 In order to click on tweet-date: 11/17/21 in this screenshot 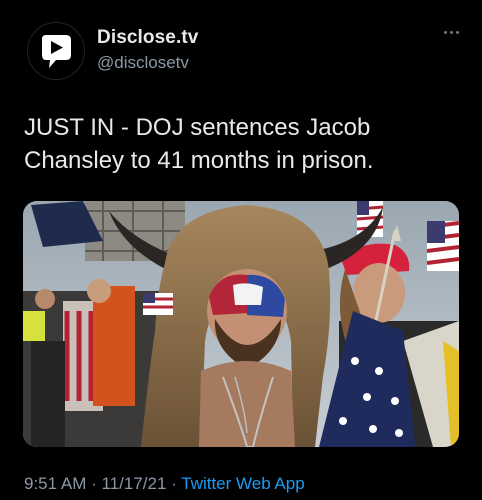, I will do `click(133, 483)`.